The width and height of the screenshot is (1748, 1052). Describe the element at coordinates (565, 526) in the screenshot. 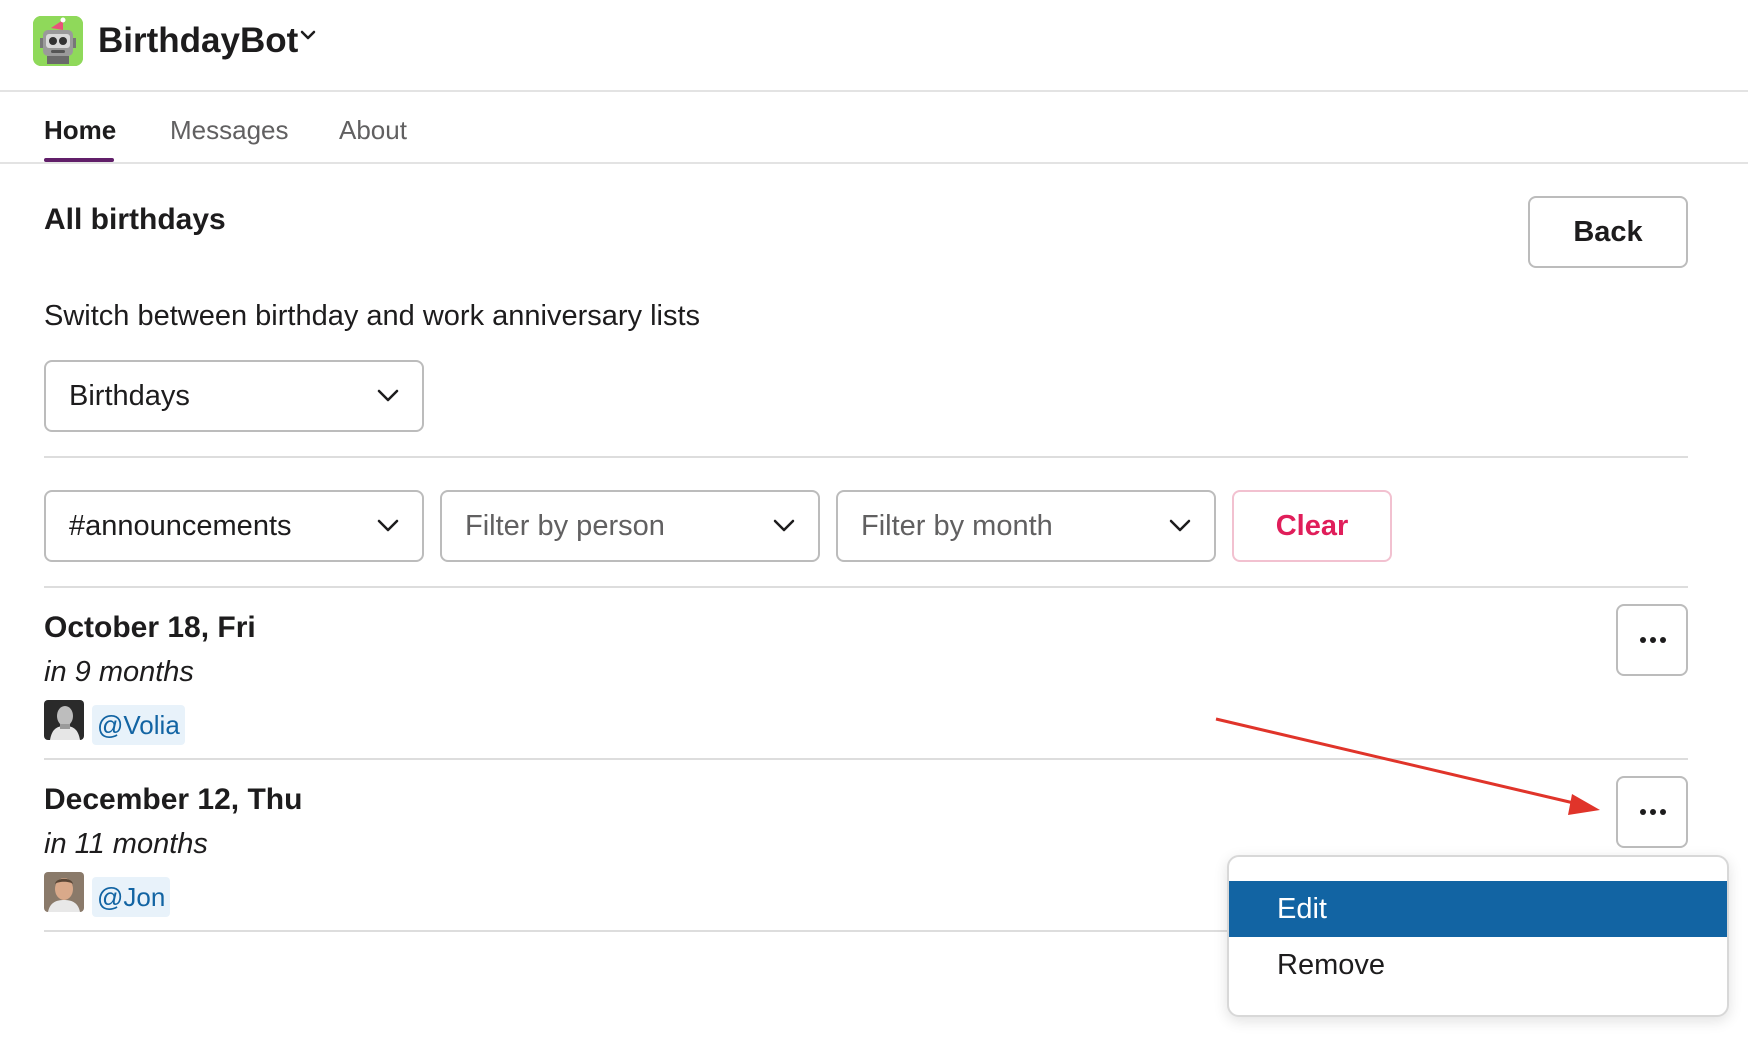

I see `person-filter-placeholder: Filter by person` at that location.